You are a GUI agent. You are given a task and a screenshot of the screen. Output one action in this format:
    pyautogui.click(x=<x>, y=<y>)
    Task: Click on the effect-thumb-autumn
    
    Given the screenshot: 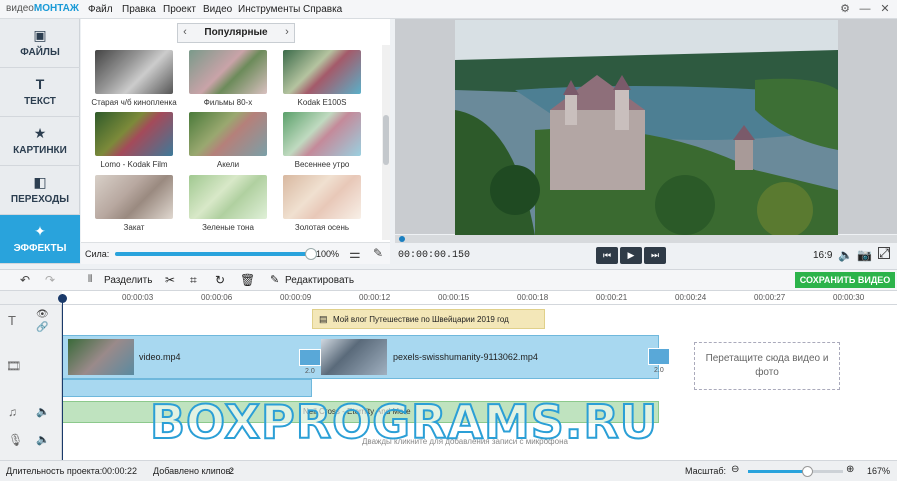 What is the action you would take?
    pyautogui.click(x=322, y=197)
    